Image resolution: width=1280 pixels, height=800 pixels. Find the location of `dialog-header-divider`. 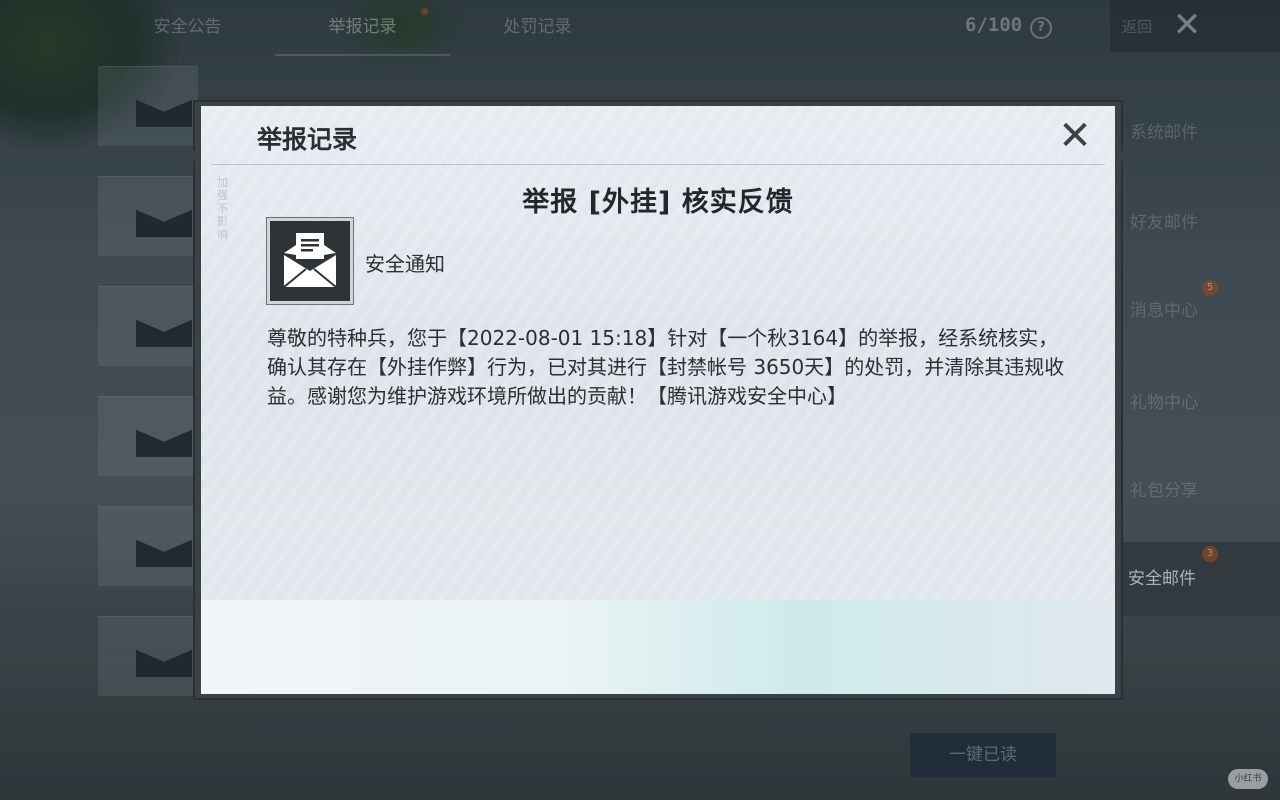

dialog-header-divider is located at coordinates (658, 164).